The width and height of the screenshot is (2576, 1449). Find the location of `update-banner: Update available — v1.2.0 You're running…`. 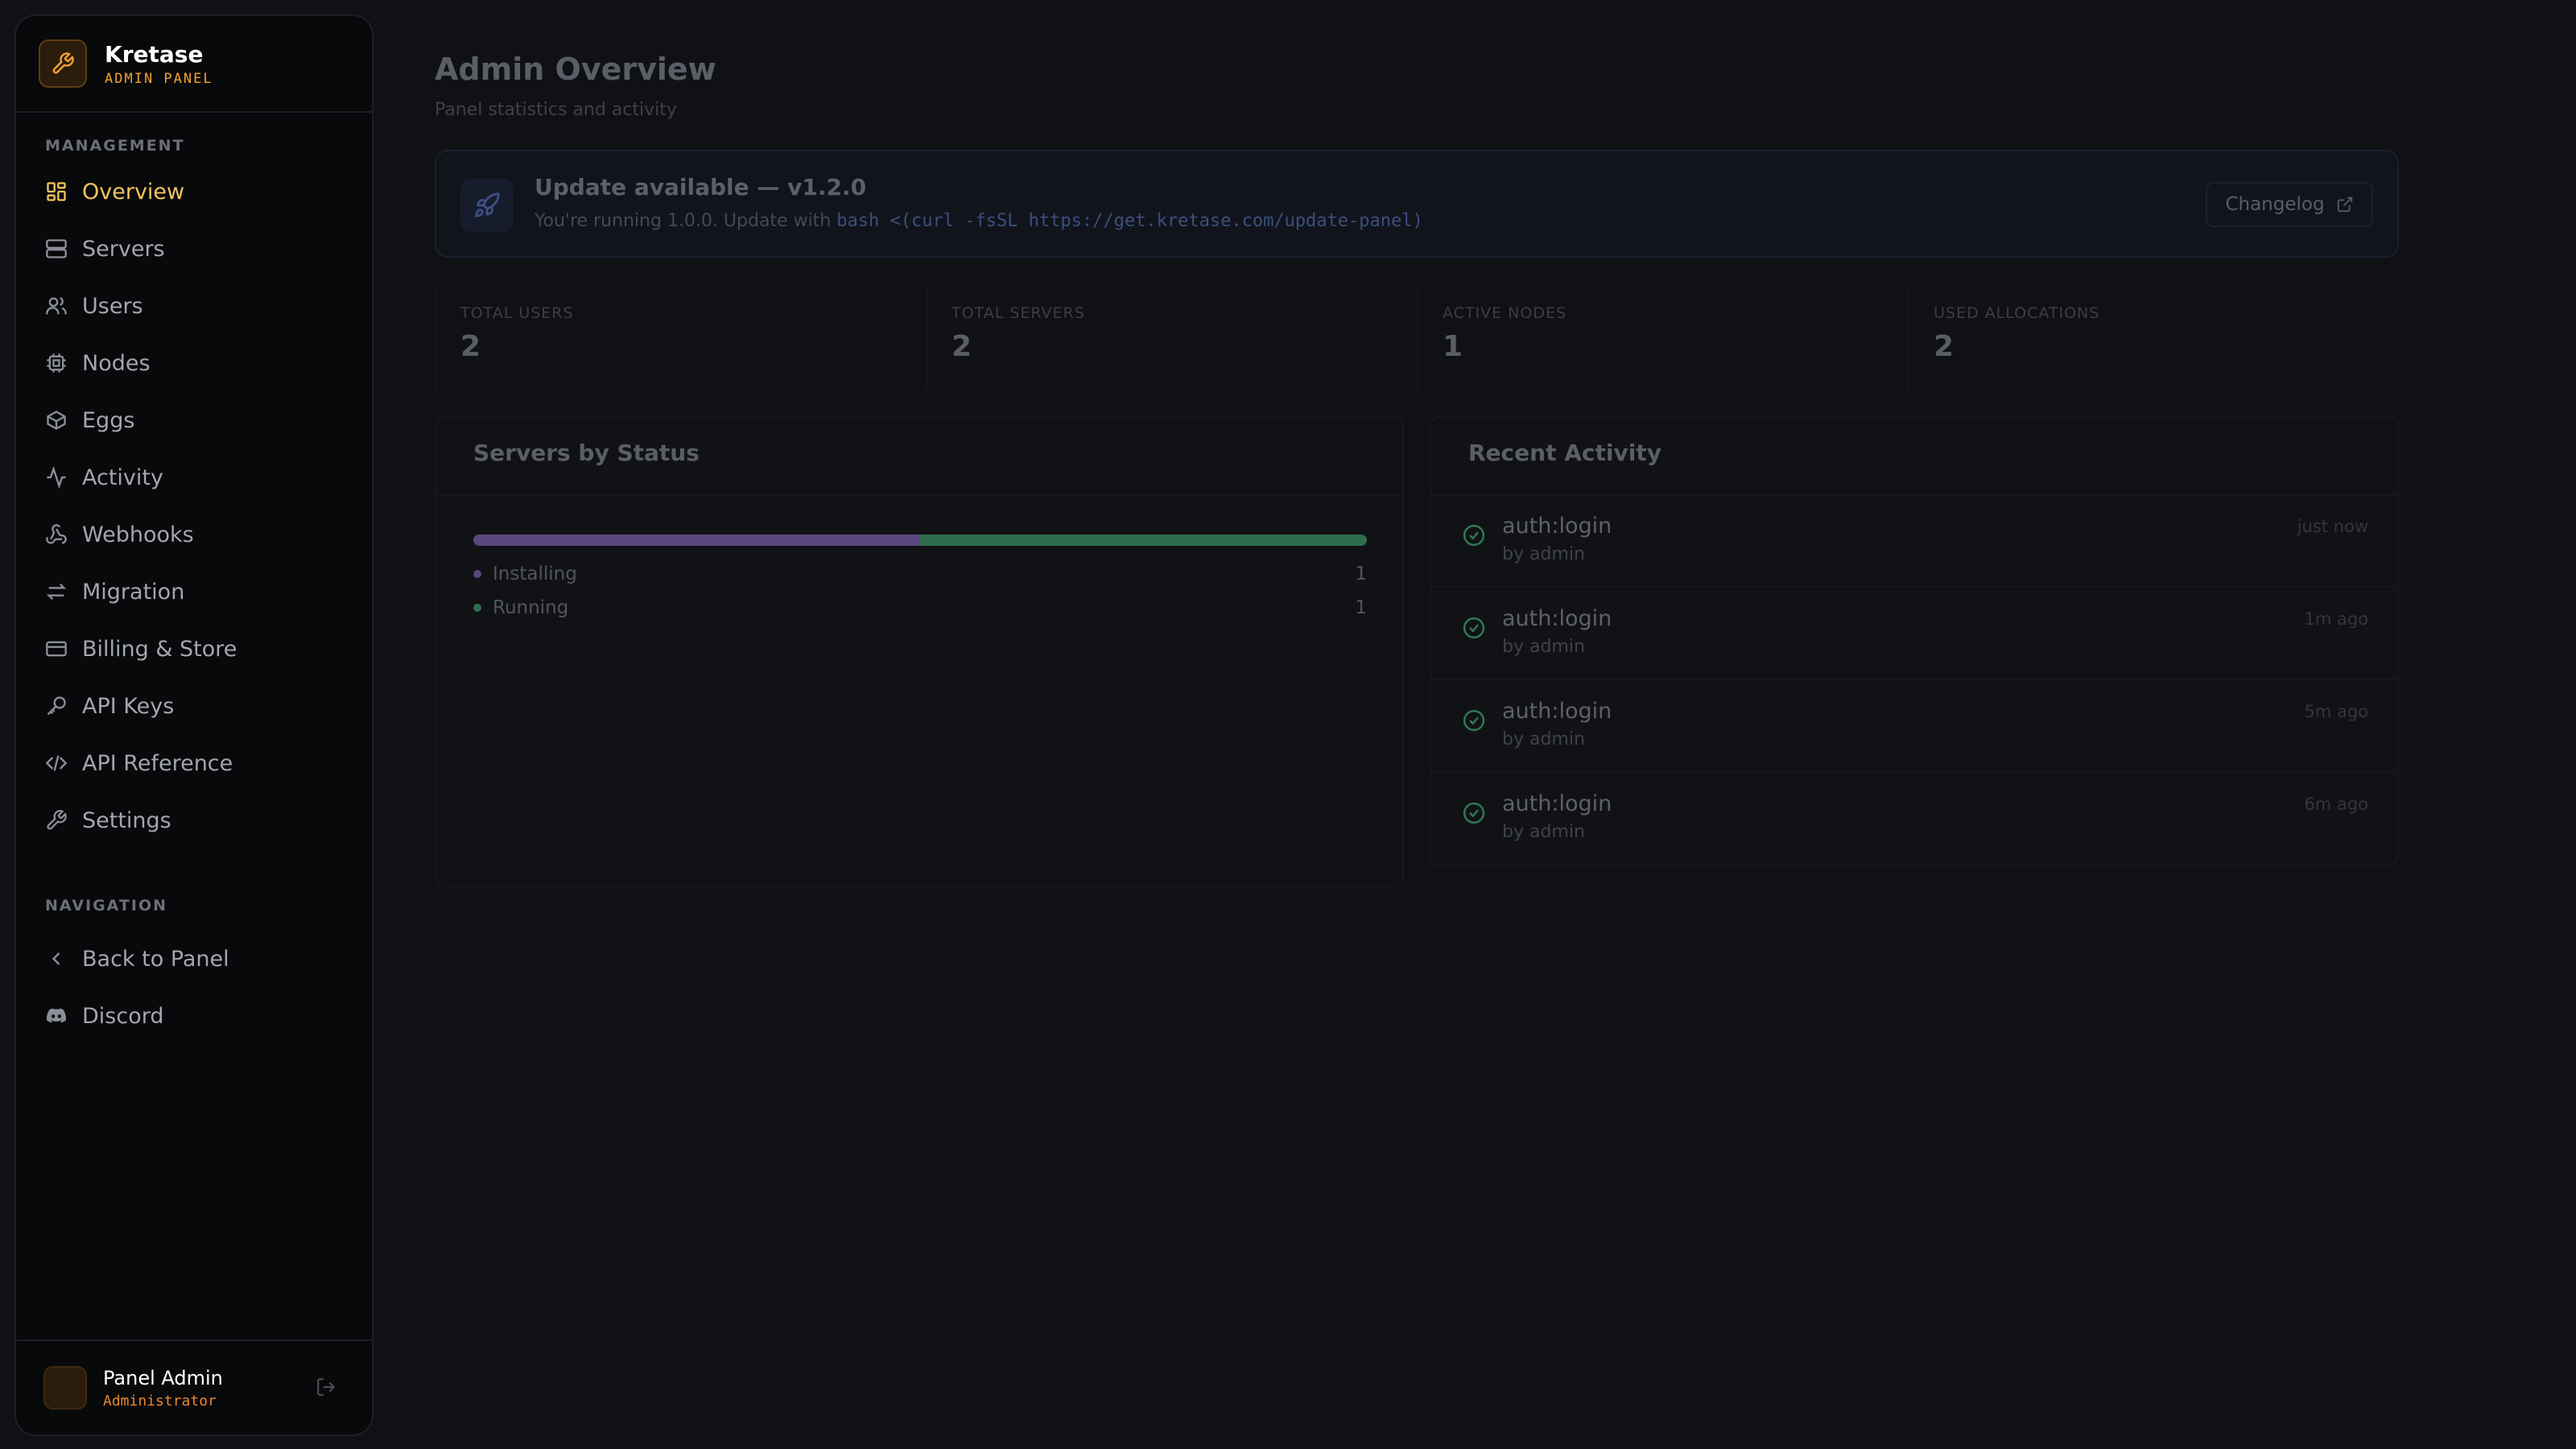

update-banner: Update available — v1.2.0 You're running… is located at coordinates (1417, 204).